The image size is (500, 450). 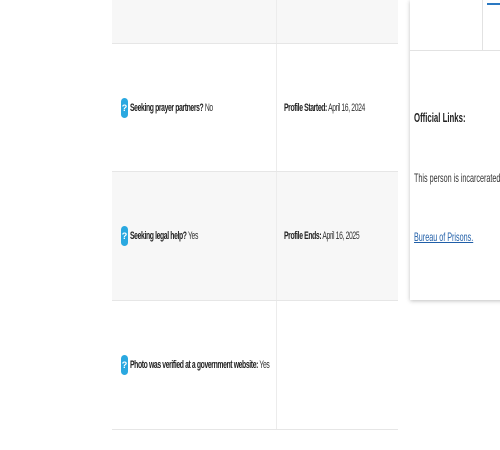 I want to click on detail-label: Profile Started:, so click(x=305, y=107).